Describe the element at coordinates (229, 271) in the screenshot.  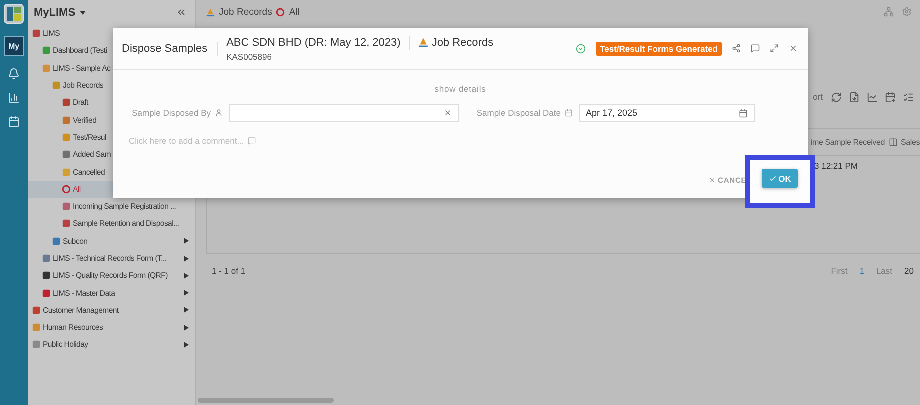
I see `record-count: 1 - 1 of 1` at that location.